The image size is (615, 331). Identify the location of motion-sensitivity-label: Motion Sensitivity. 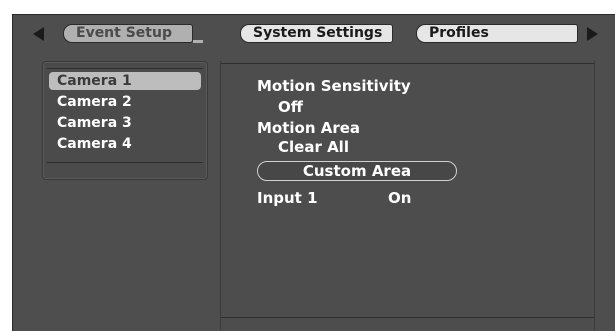
(334, 86).